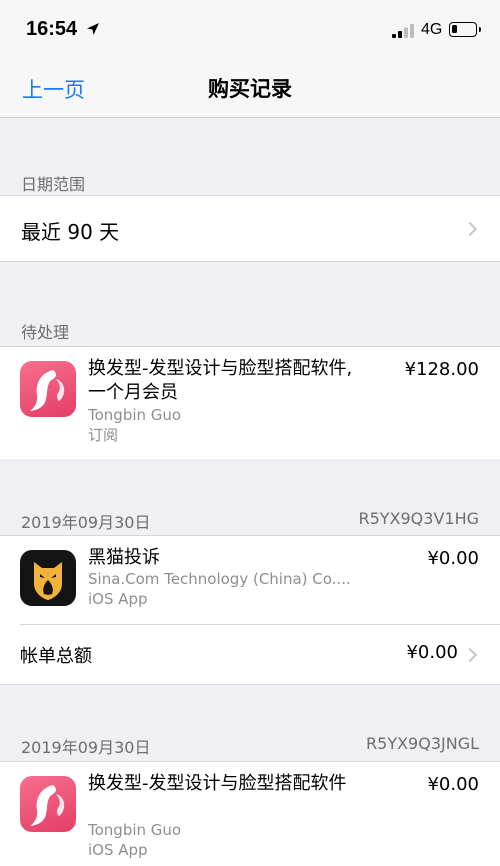 The image size is (500, 866). Describe the element at coordinates (418, 518) in the screenshot. I see `order-id: R5YX9Q3V1HG` at that location.